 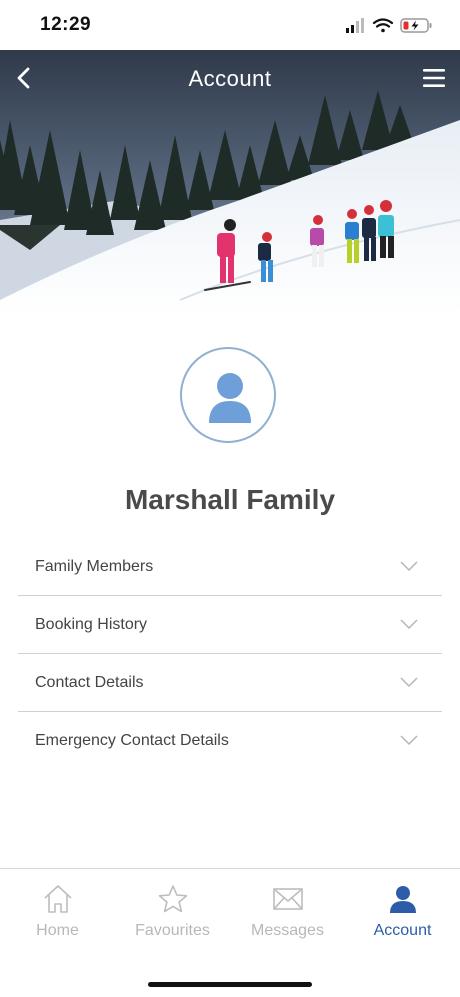 What do you see at coordinates (287, 914) in the screenshot?
I see `tab-messages: Messages` at bounding box center [287, 914].